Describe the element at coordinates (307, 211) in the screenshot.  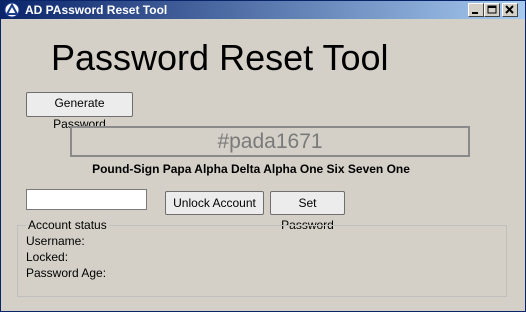
I see `set-password-button: Set Password` at that location.